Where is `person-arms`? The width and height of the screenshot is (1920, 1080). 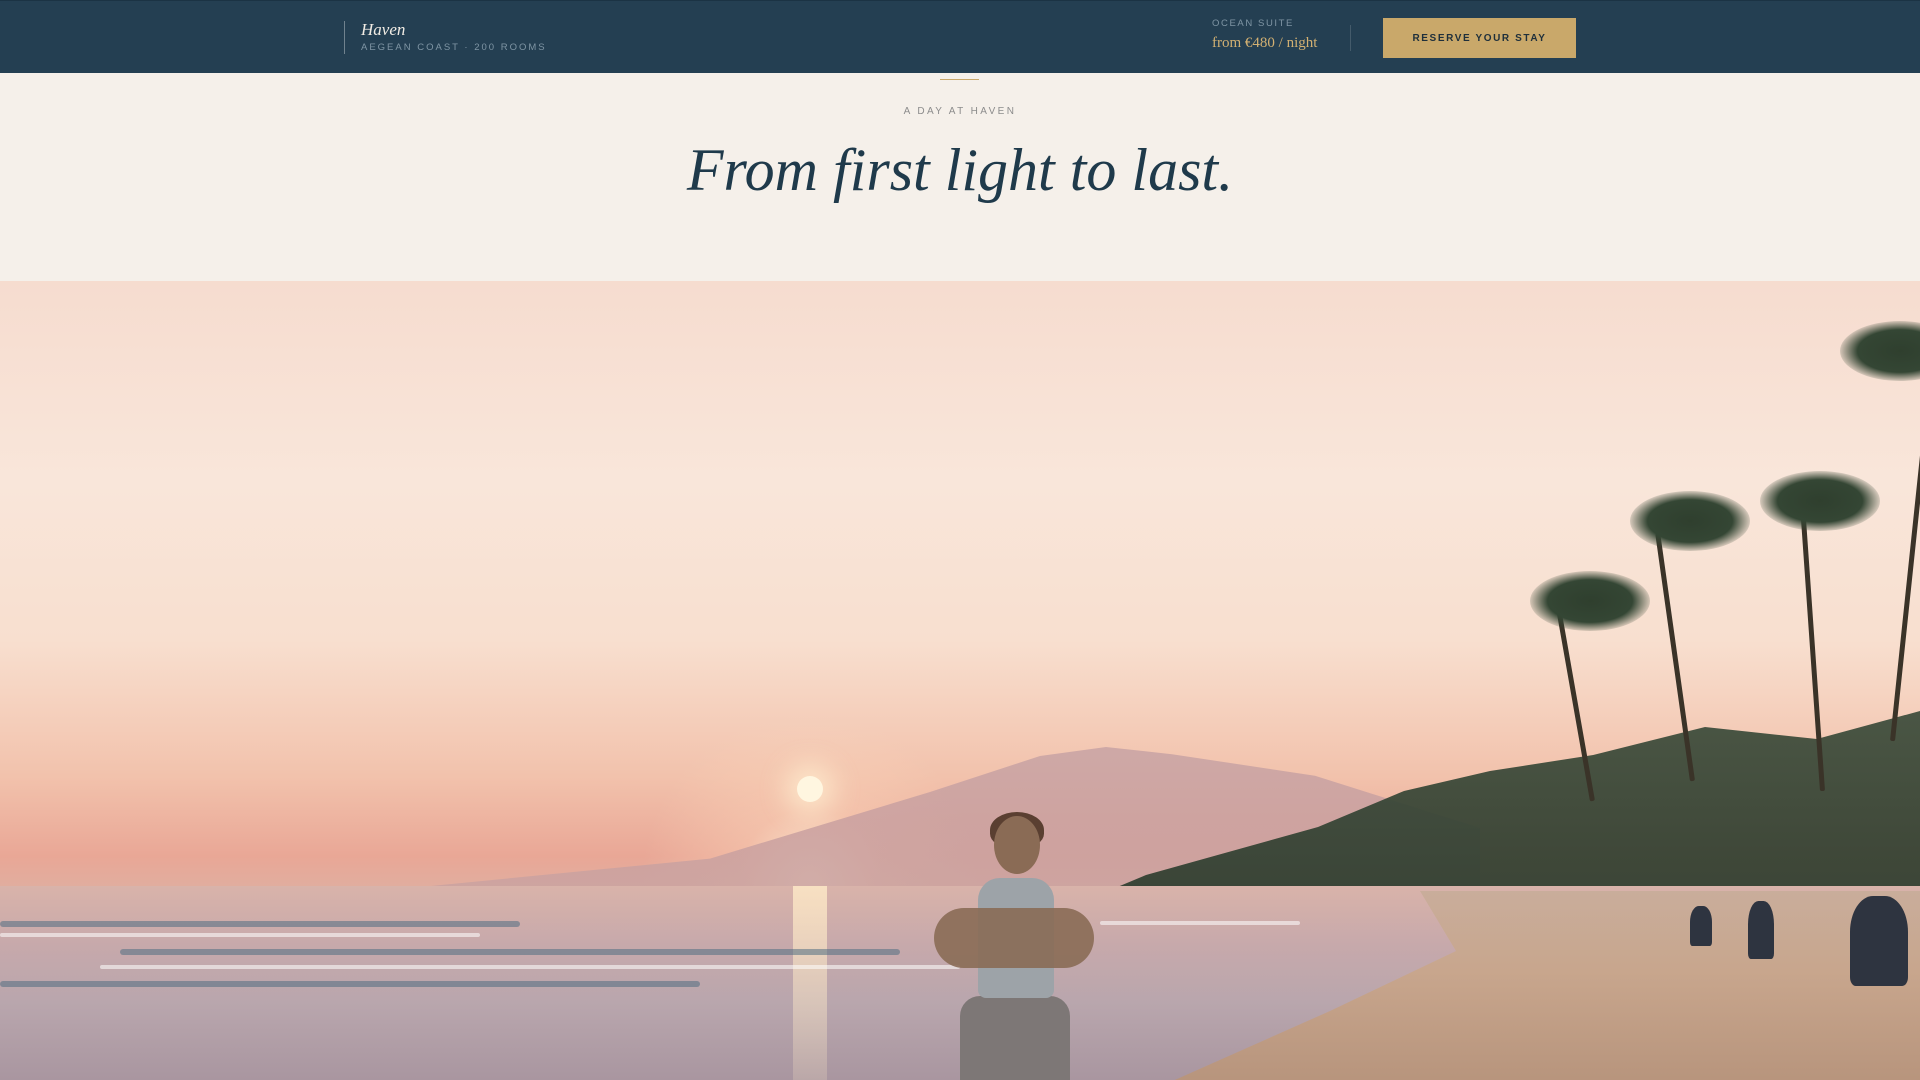 person-arms is located at coordinates (1014, 938).